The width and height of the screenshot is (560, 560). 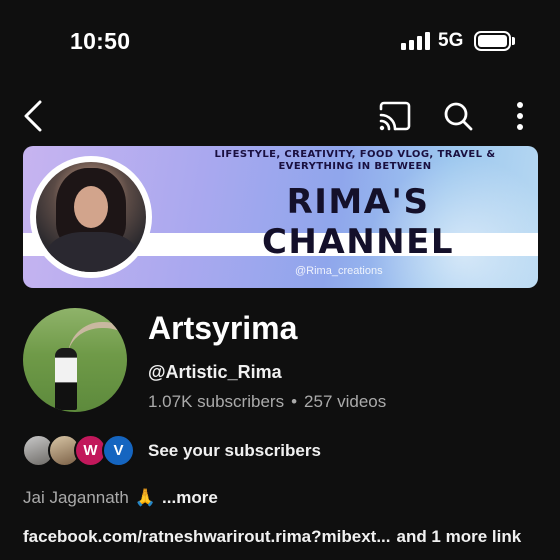 I want to click on more-button: ...more, so click(x=190, y=498).